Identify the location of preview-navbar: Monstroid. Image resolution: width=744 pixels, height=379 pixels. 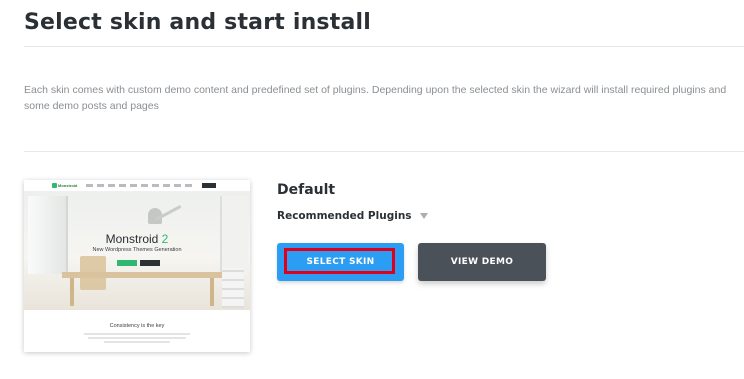
(137, 186).